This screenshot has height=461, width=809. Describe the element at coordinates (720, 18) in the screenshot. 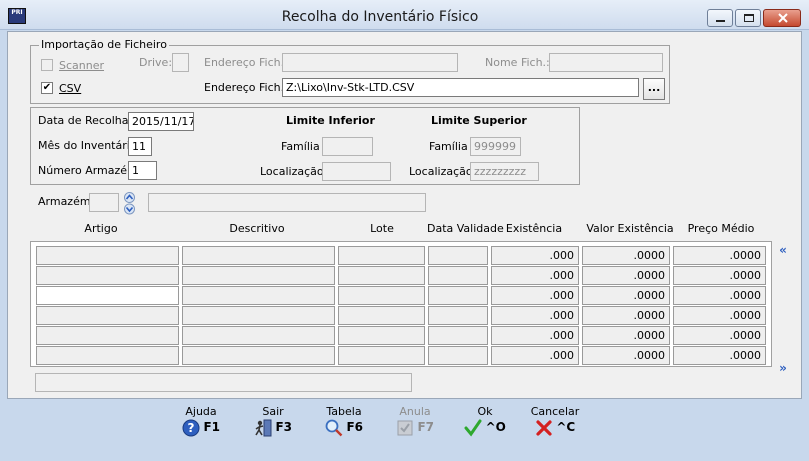

I see `minimize-button` at that location.